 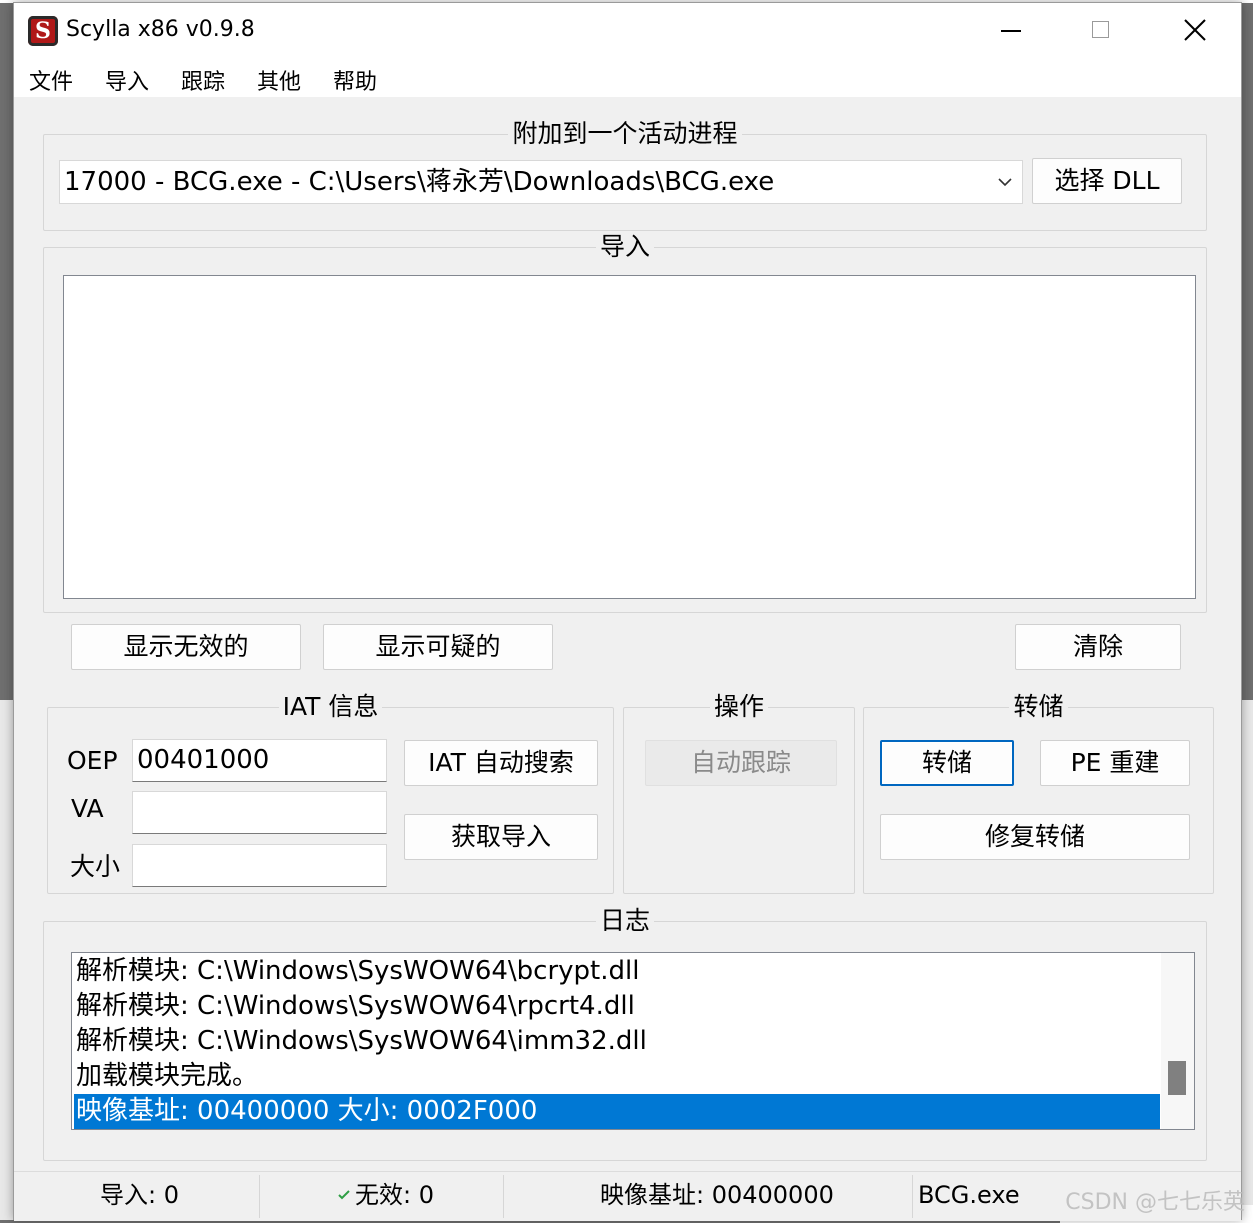 What do you see at coordinates (947, 763) in the screenshot?
I see `dump-button: 转储` at bounding box center [947, 763].